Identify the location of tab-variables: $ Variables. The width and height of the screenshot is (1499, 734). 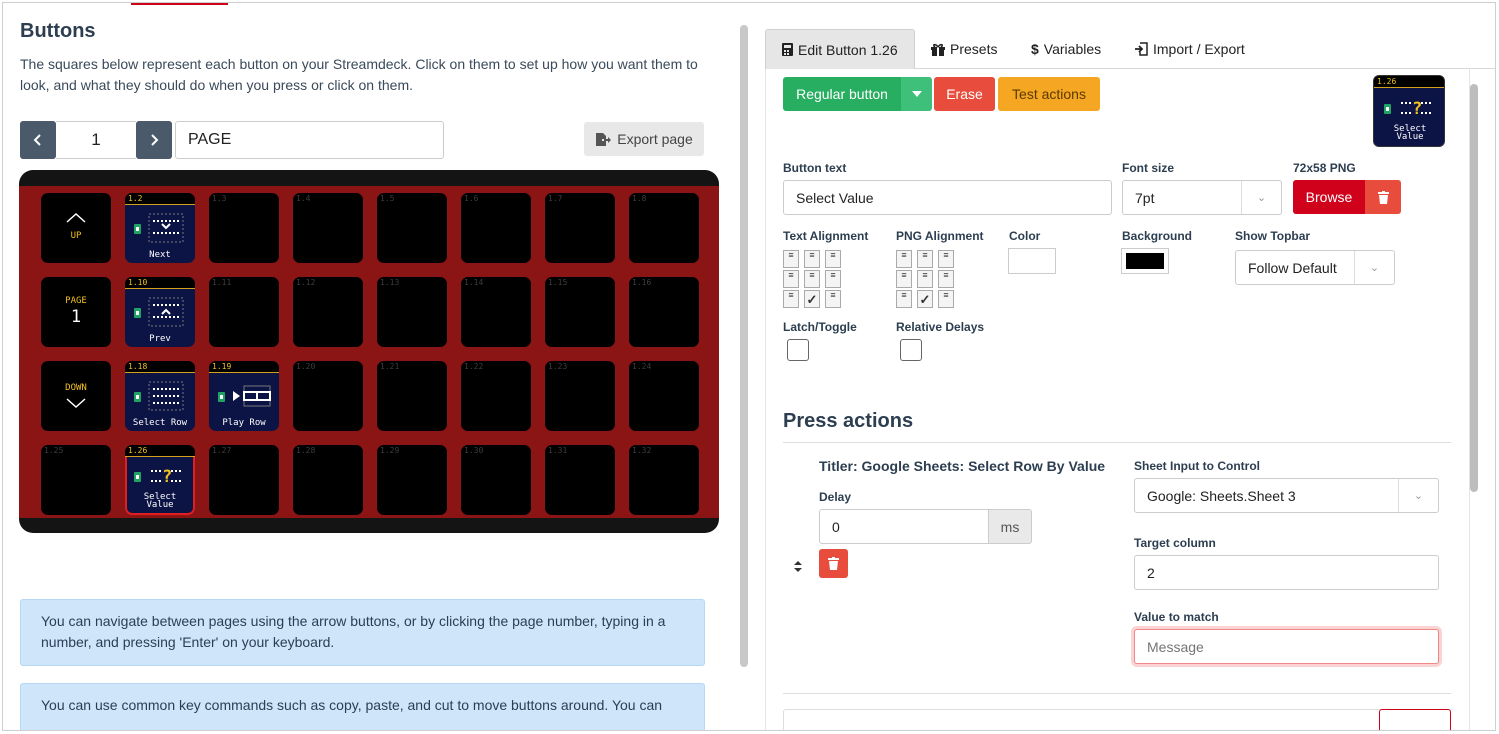
(1066, 49).